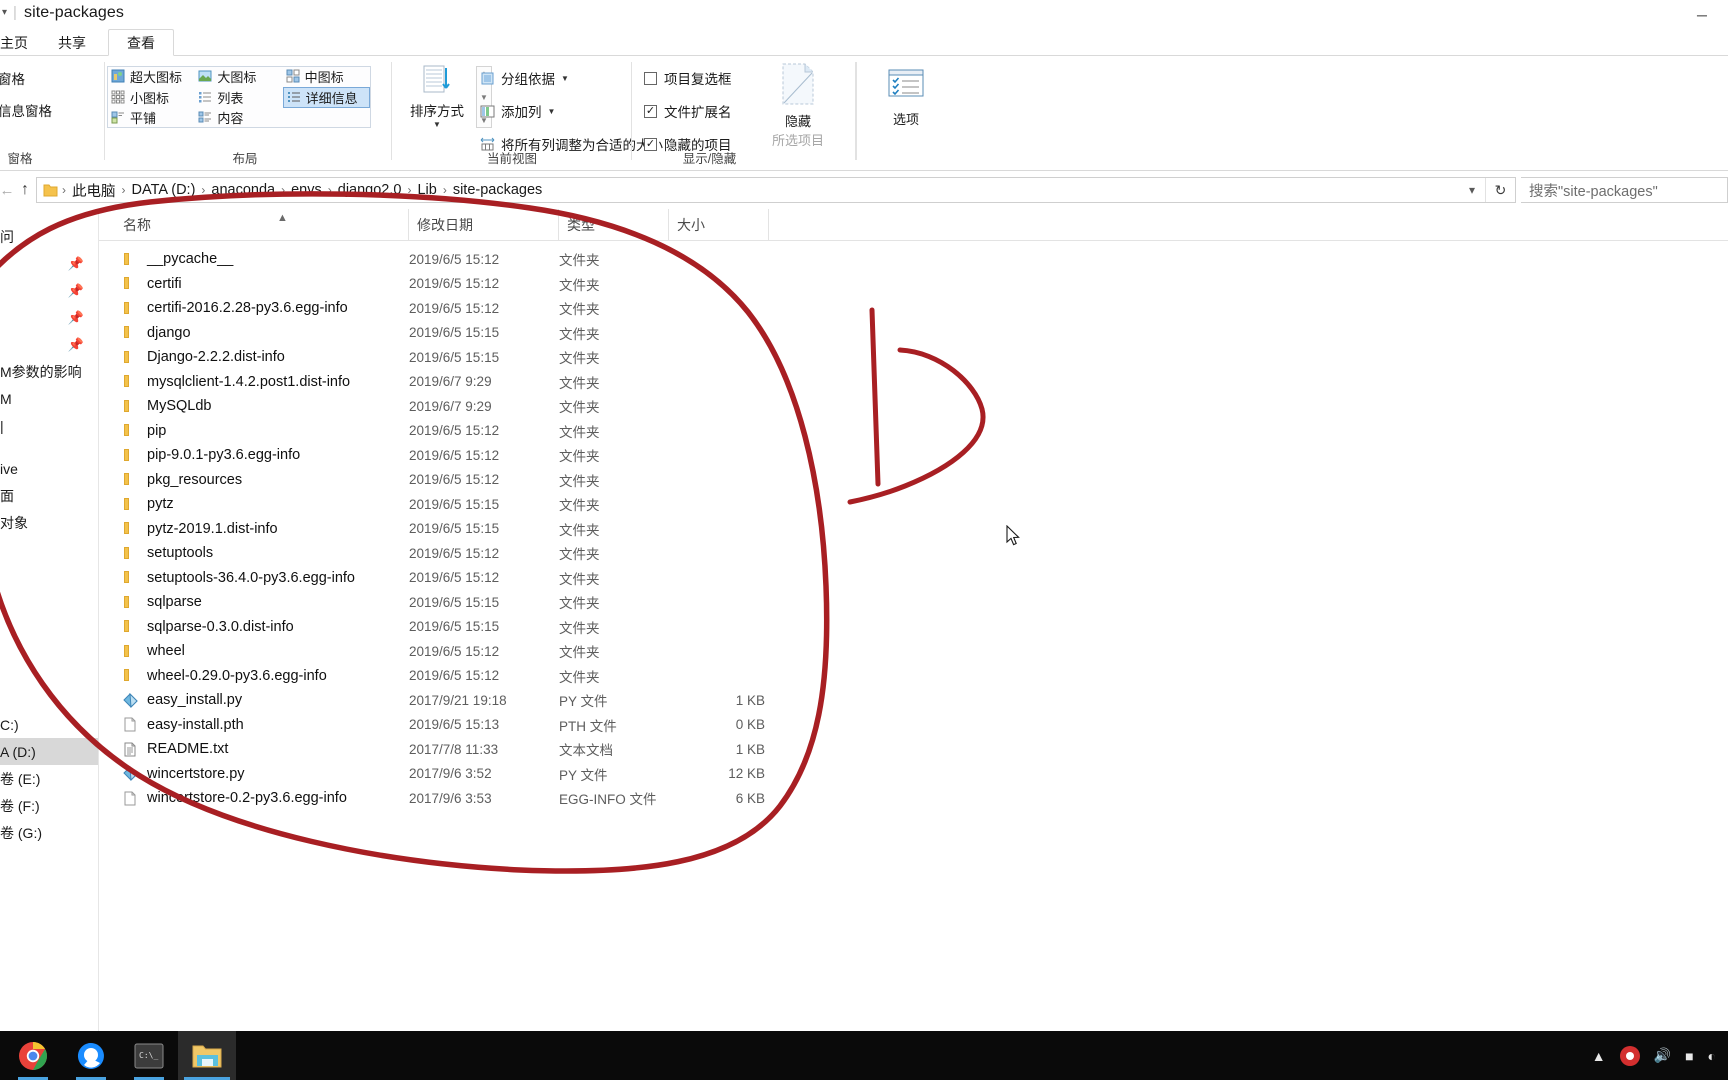 Image resolution: width=1728 pixels, height=1080 pixels. What do you see at coordinates (168, 553) in the screenshot?
I see `file-name-cell: setuptools` at bounding box center [168, 553].